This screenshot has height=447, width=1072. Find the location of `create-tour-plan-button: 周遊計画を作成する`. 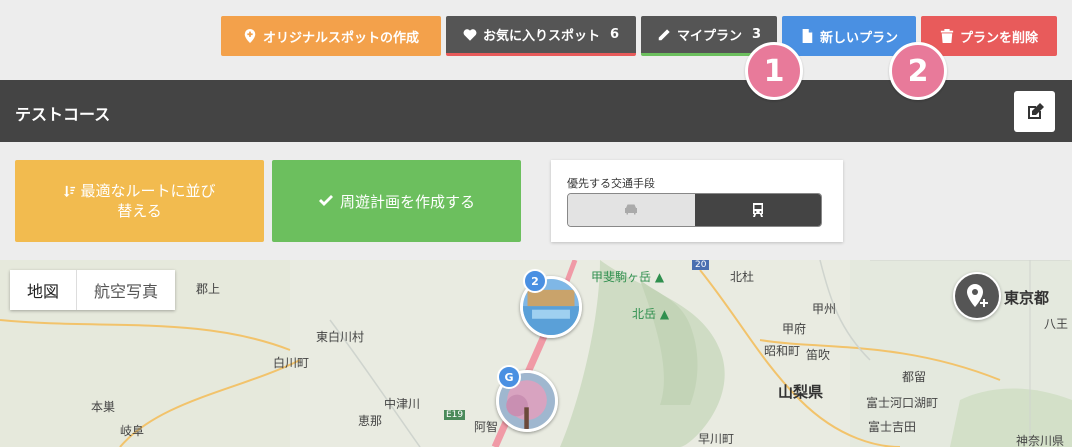

create-tour-plan-button: 周遊計画を作成する is located at coordinates (396, 201).